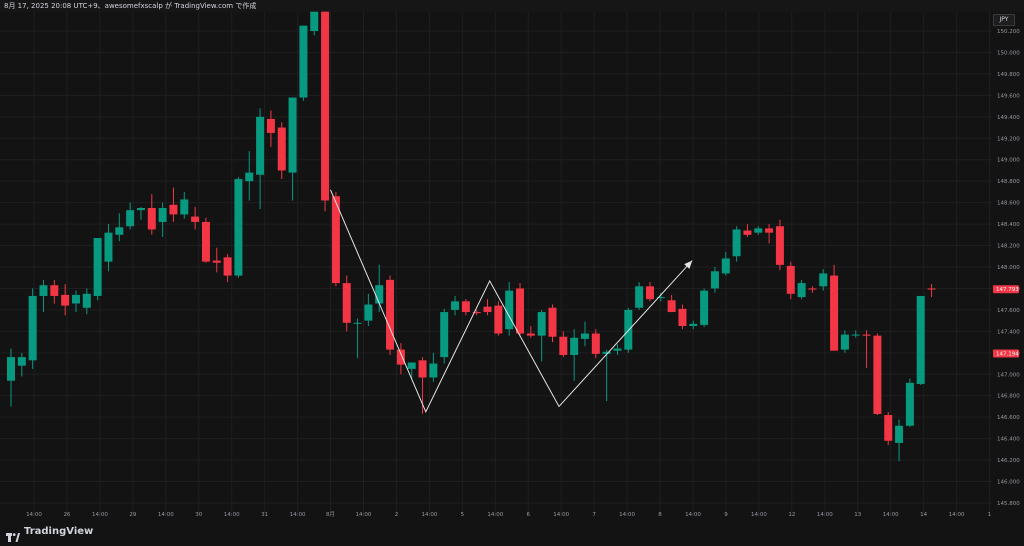 The image size is (1024, 546). What do you see at coordinates (1008, 504) in the screenshot?
I see `price-tick-label: 145.800` at bounding box center [1008, 504].